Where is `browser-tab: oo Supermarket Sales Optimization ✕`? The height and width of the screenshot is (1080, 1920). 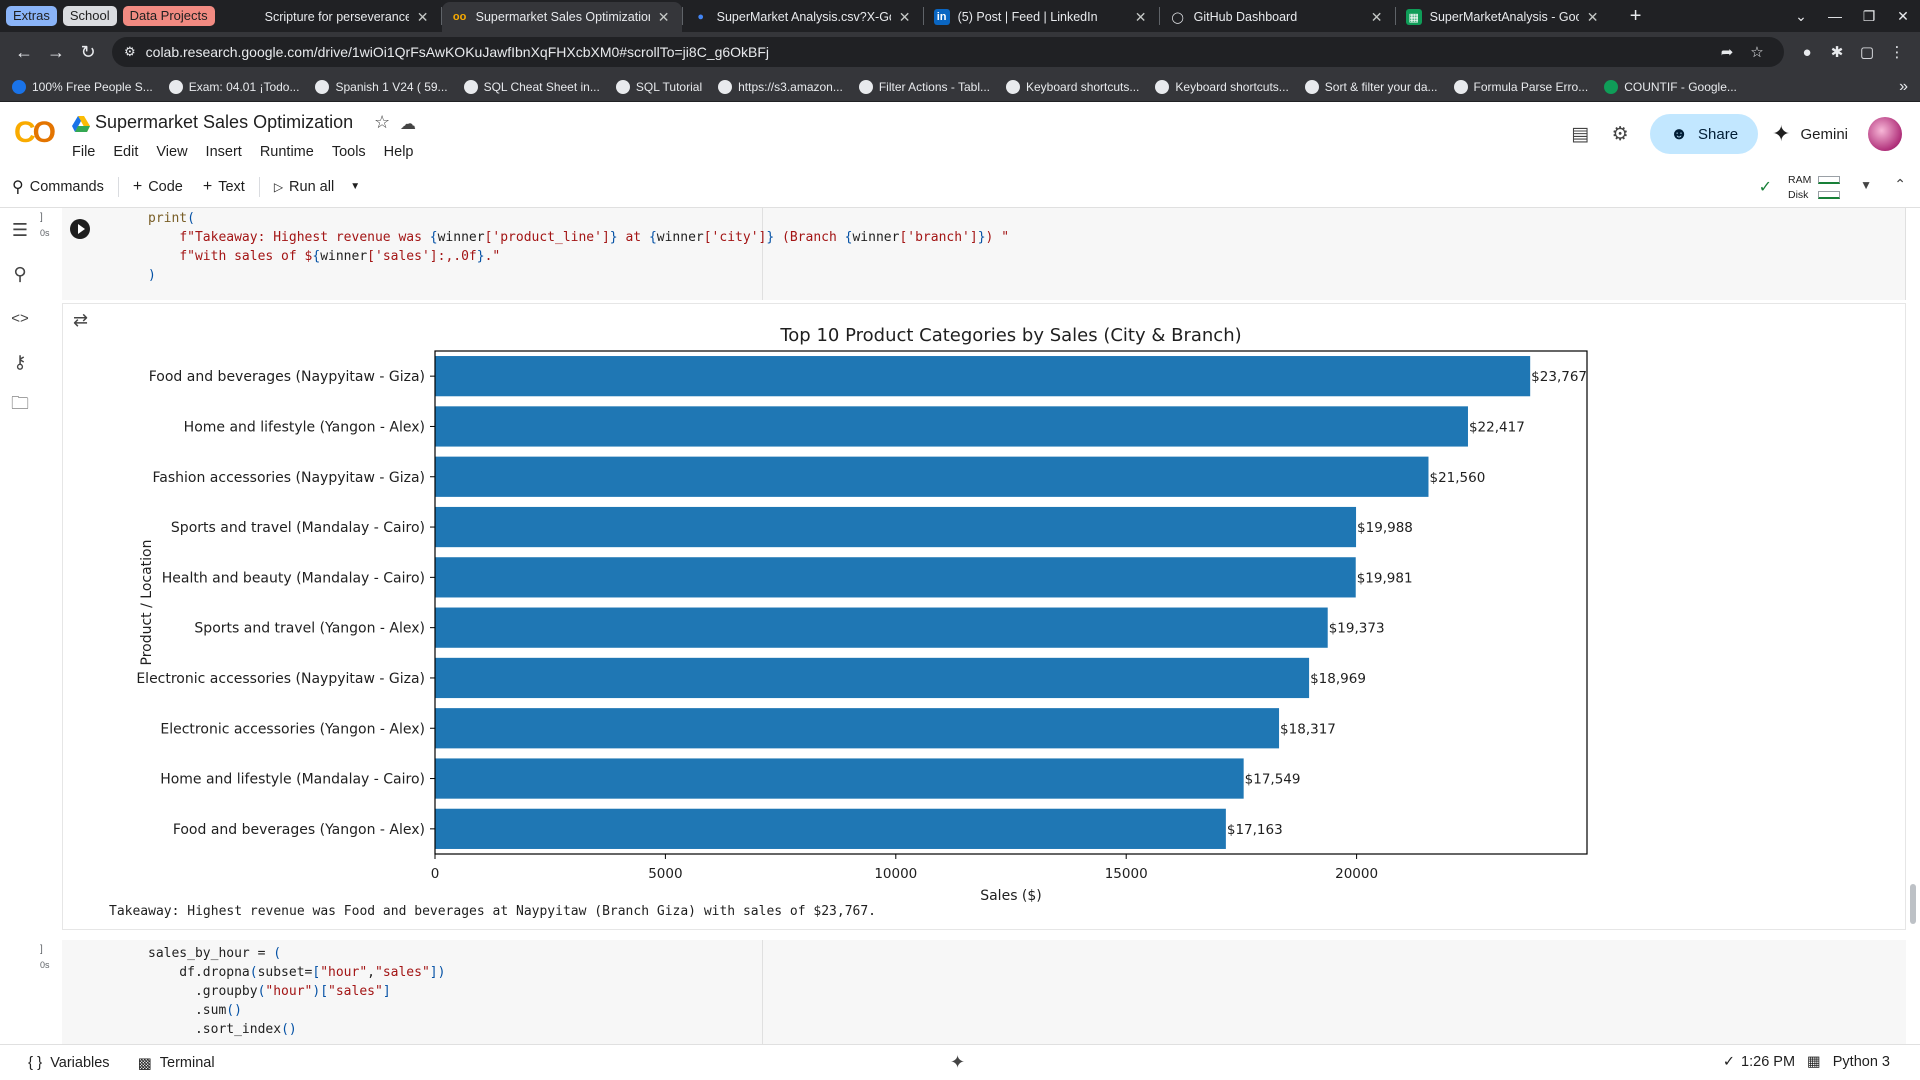
browser-tab: oo Supermarket Sales Optimization ✕ is located at coordinates (561, 17).